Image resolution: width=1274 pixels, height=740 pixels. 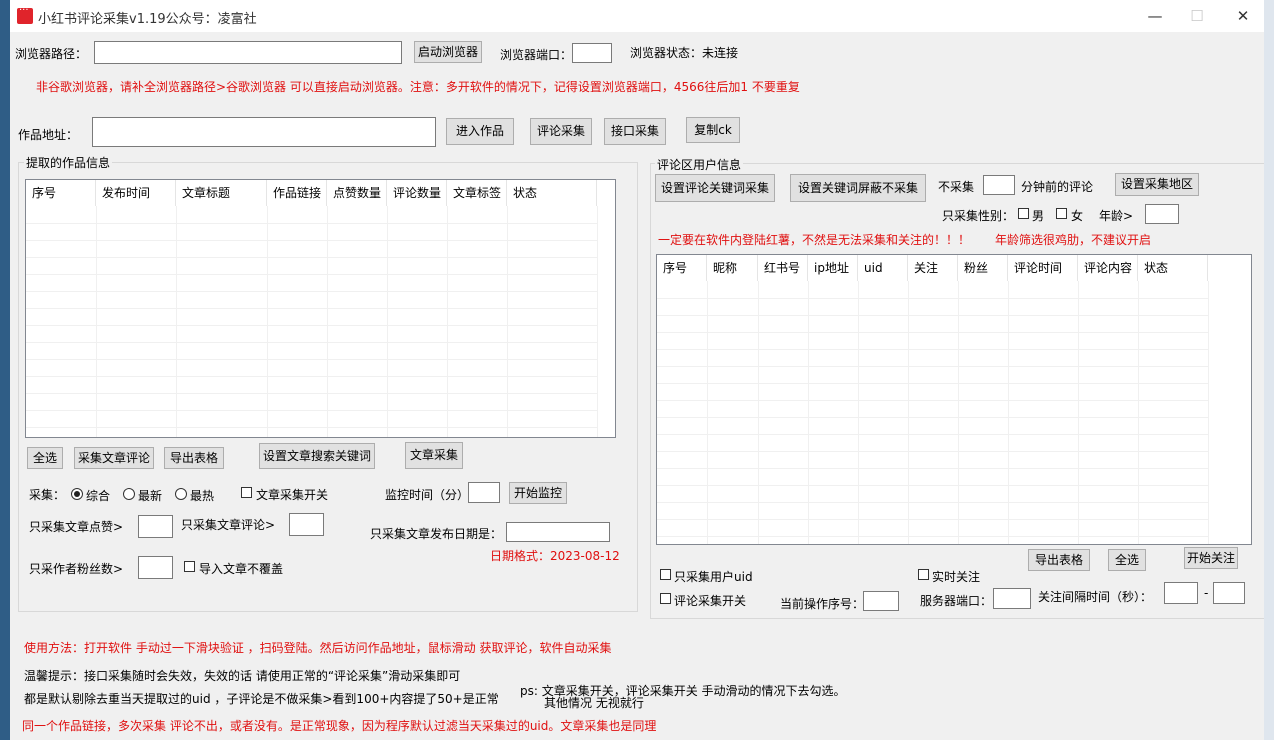 I want to click on desktop-background-left, so click(x=5, y=370).